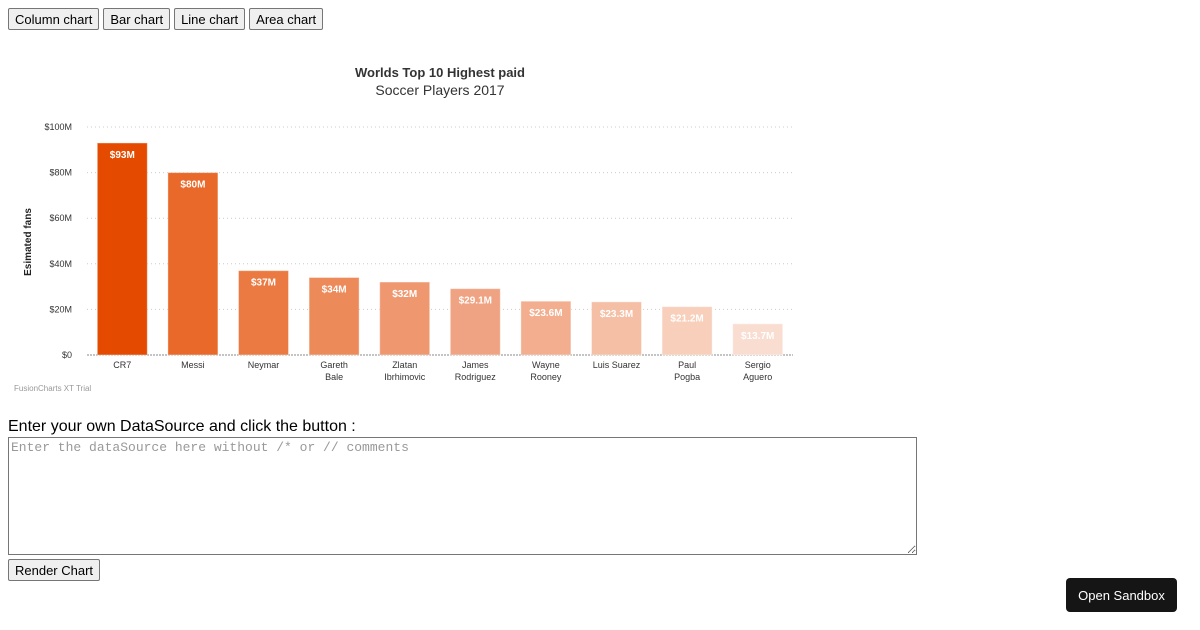 The width and height of the screenshot is (1200, 630). I want to click on y-tick-label: $40M, so click(60, 264).